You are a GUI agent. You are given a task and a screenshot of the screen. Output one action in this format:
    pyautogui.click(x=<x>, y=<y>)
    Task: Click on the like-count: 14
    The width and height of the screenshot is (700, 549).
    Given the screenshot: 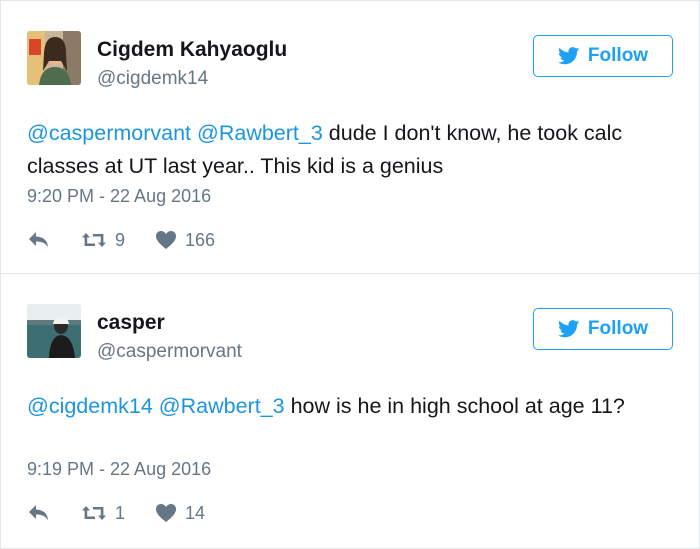 What is the action you would take?
    pyautogui.click(x=195, y=512)
    